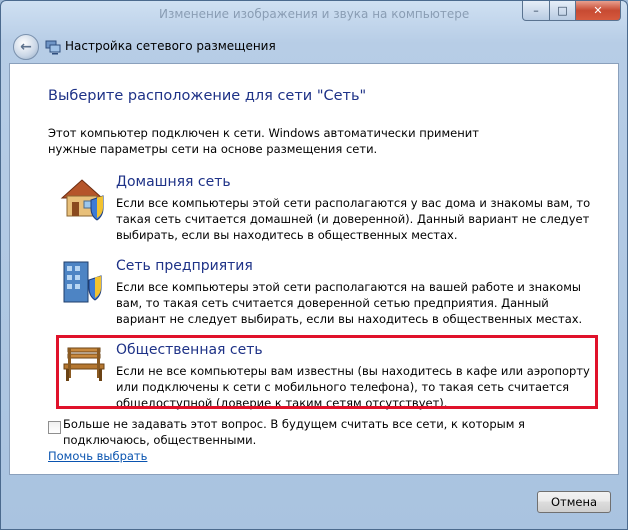 Image resolution: width=628 pixels, height=530 pixels. Describe the element at coordinates (327, 372) in the screenshot. I see `highlight-box` at that location.